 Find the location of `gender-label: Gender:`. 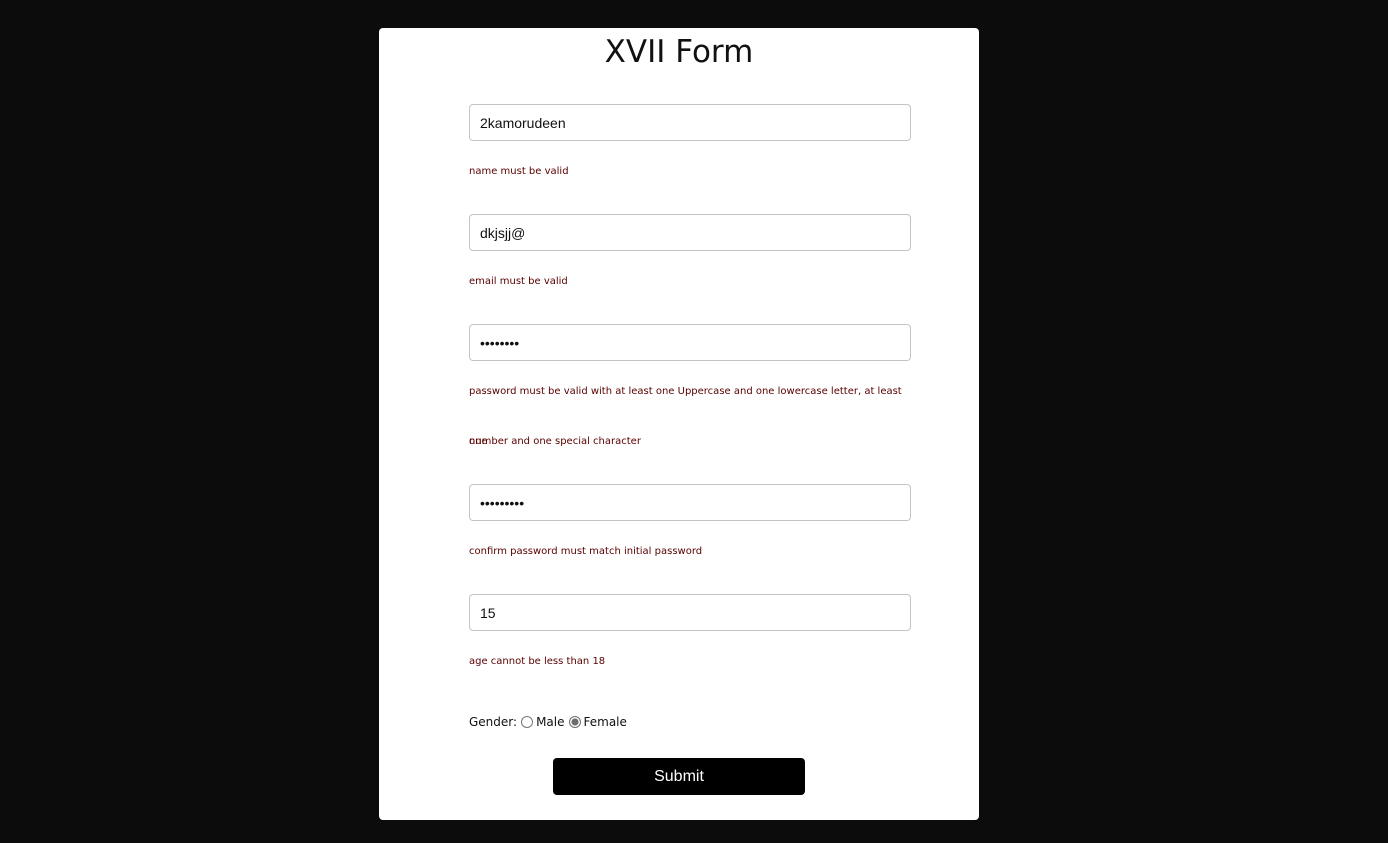

gender-label: Gender: is located at coordinates (493, 722).